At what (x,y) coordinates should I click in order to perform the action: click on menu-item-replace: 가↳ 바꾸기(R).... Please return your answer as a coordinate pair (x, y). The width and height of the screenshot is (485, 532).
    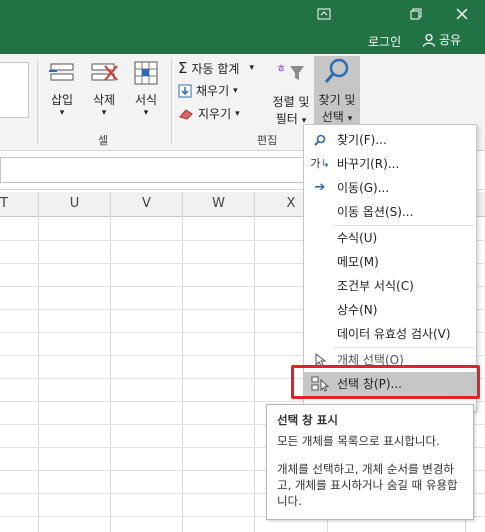
    Looking at the image, I should click on (390, 164).